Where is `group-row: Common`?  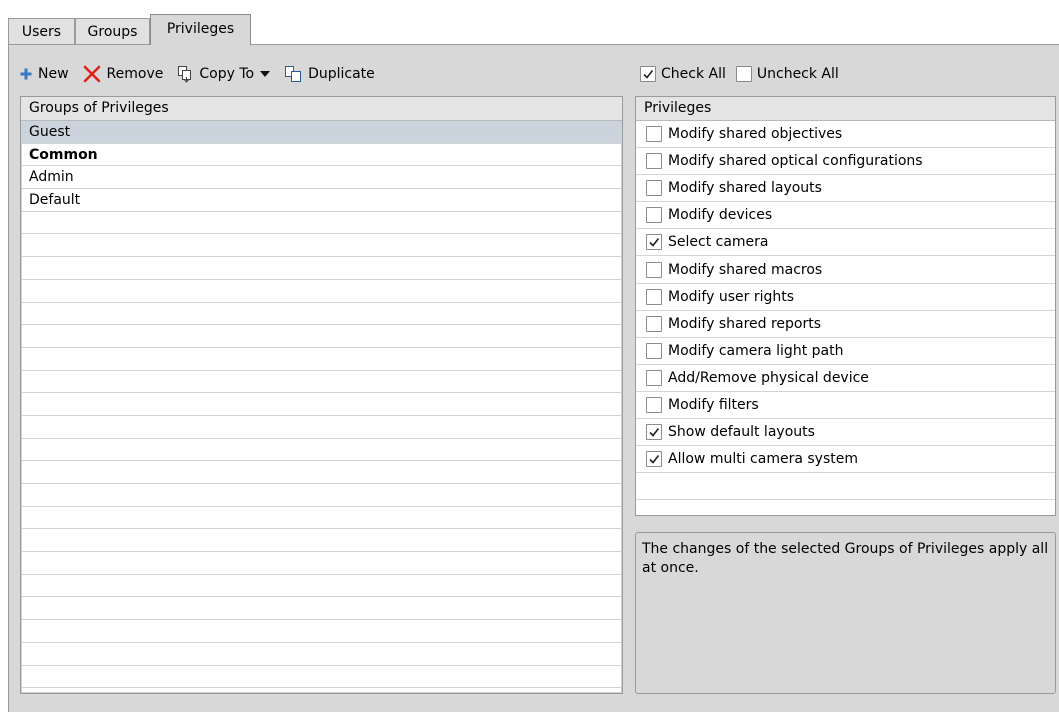
group-row: Common is located at coordinates (321, 155).